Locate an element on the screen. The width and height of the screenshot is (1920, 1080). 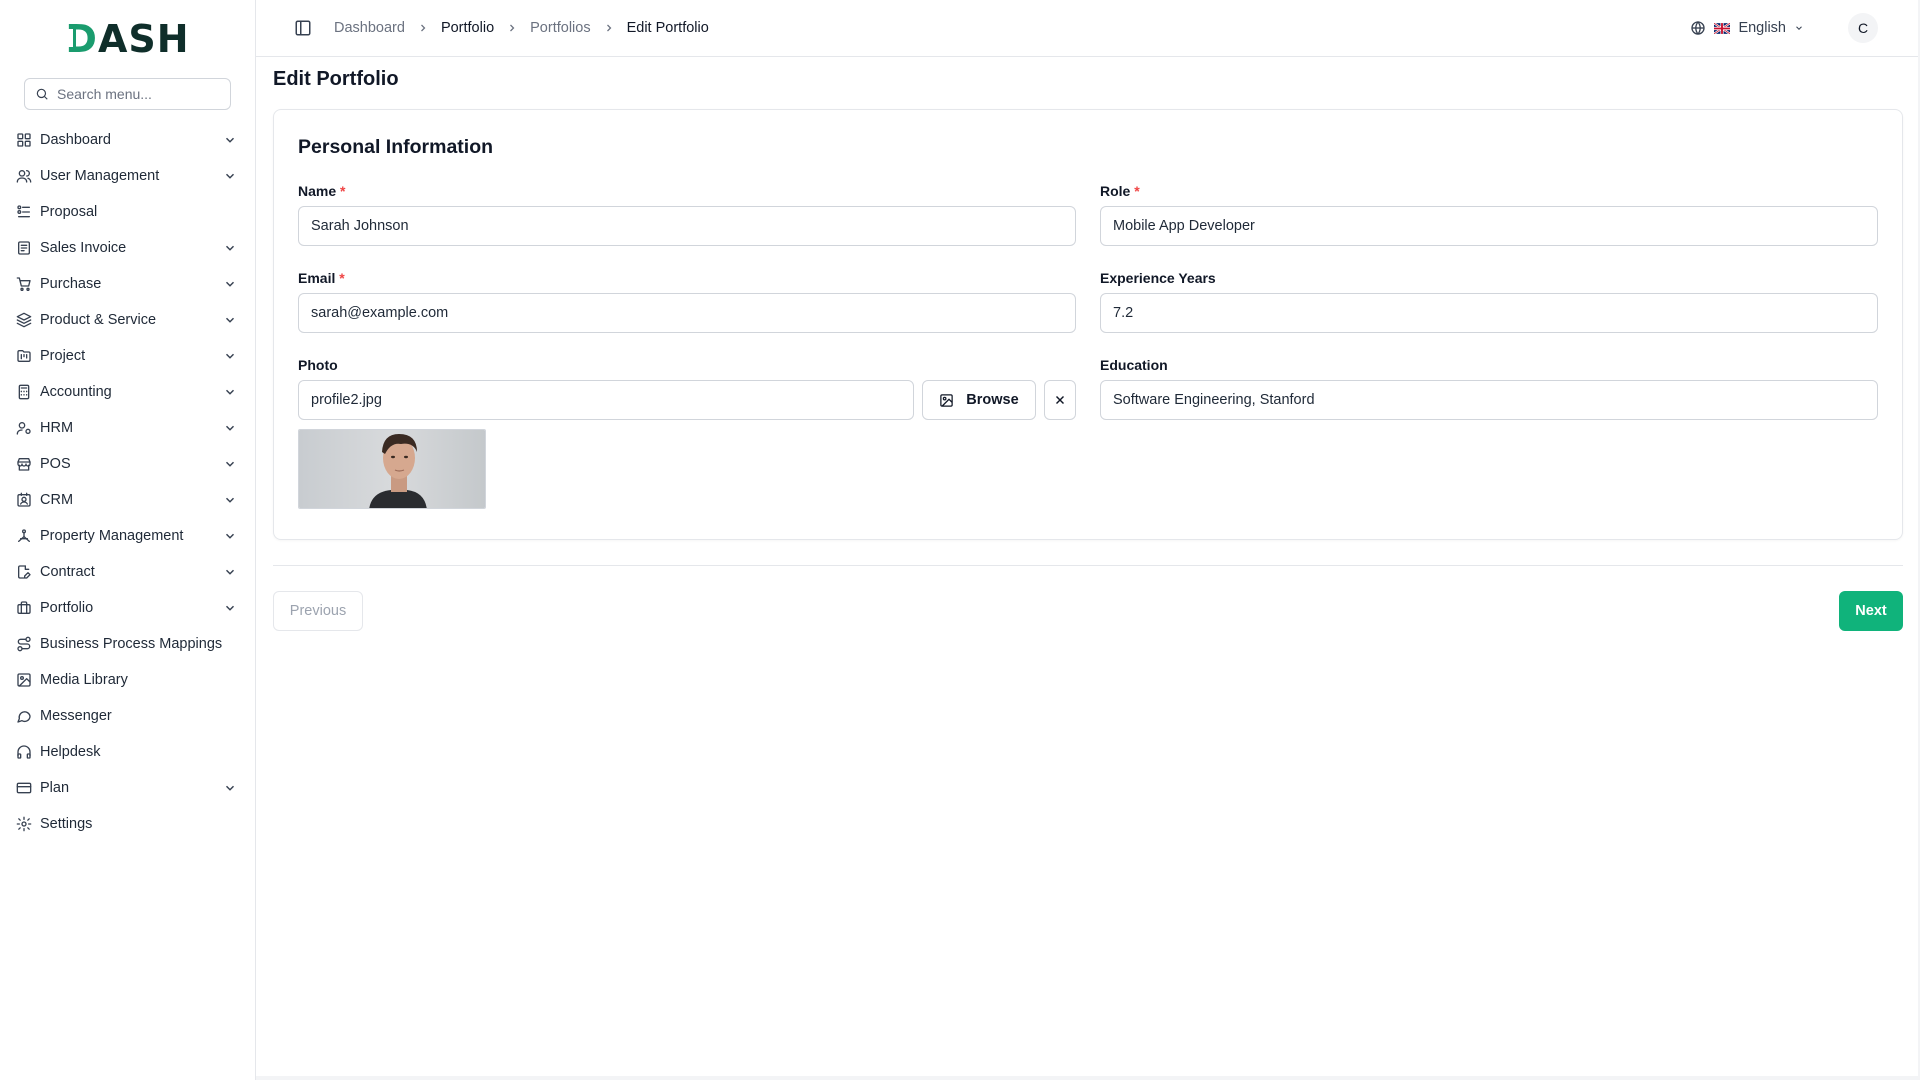
sidebar-item-helpdesk: Helpdesk is located at coordinates (127, 752).